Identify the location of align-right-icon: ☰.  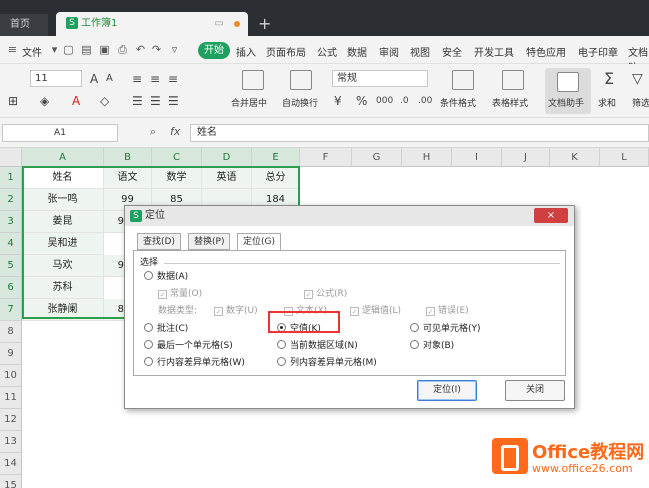
(173, 101).